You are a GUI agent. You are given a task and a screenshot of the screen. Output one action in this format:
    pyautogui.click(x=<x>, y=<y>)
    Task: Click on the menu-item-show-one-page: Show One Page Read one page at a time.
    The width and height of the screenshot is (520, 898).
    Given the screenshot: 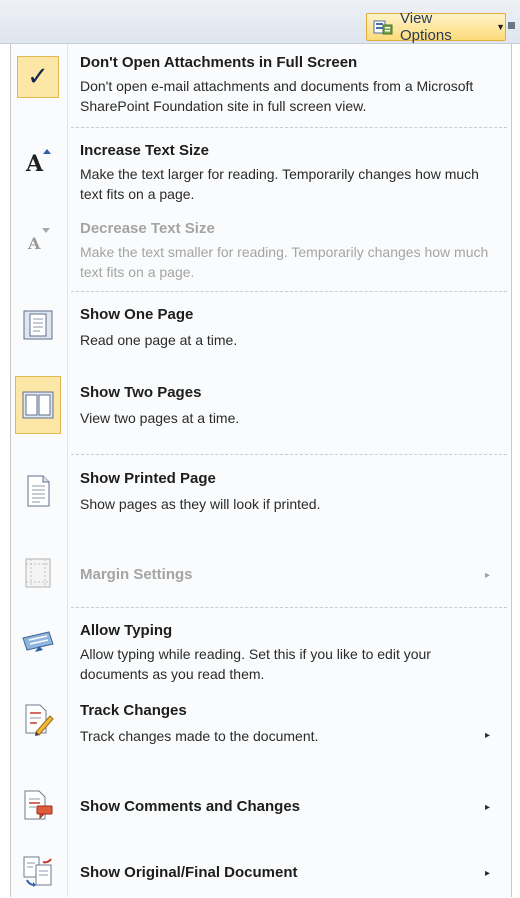 What is the action you would take?
    pyautogui.click(x=261, y=329)
    